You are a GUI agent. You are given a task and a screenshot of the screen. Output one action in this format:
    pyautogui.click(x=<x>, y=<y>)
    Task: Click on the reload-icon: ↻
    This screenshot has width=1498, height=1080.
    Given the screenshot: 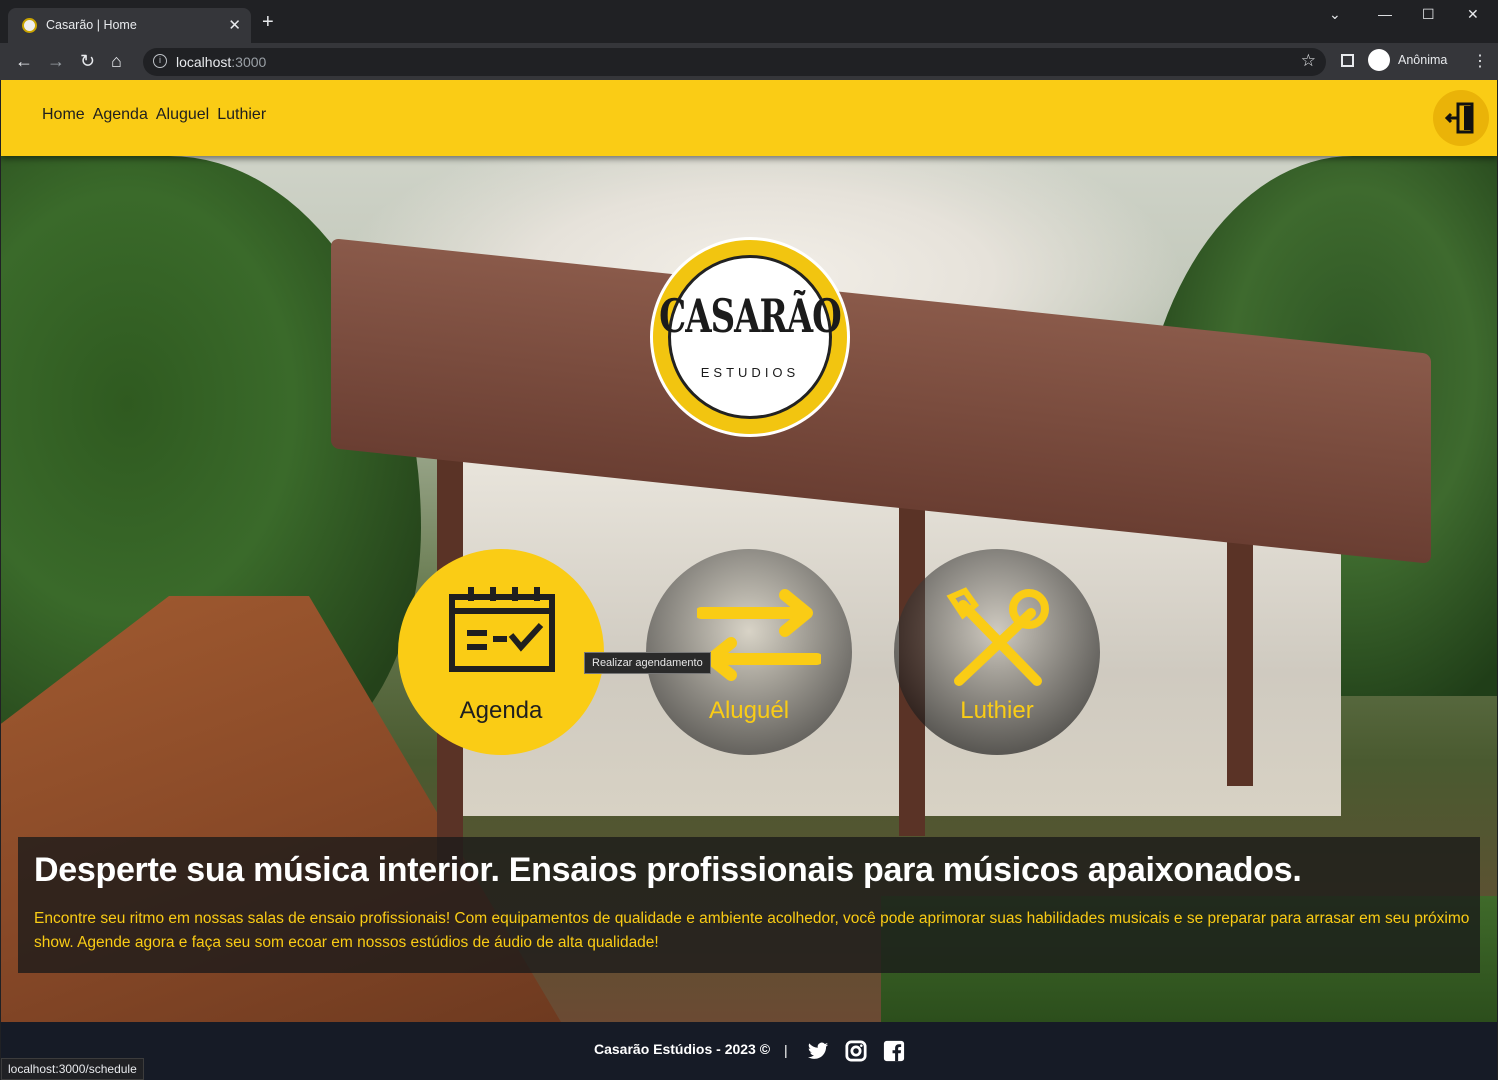 What is the action you would take?
    pyautogui.click(x=87, y=61)
    